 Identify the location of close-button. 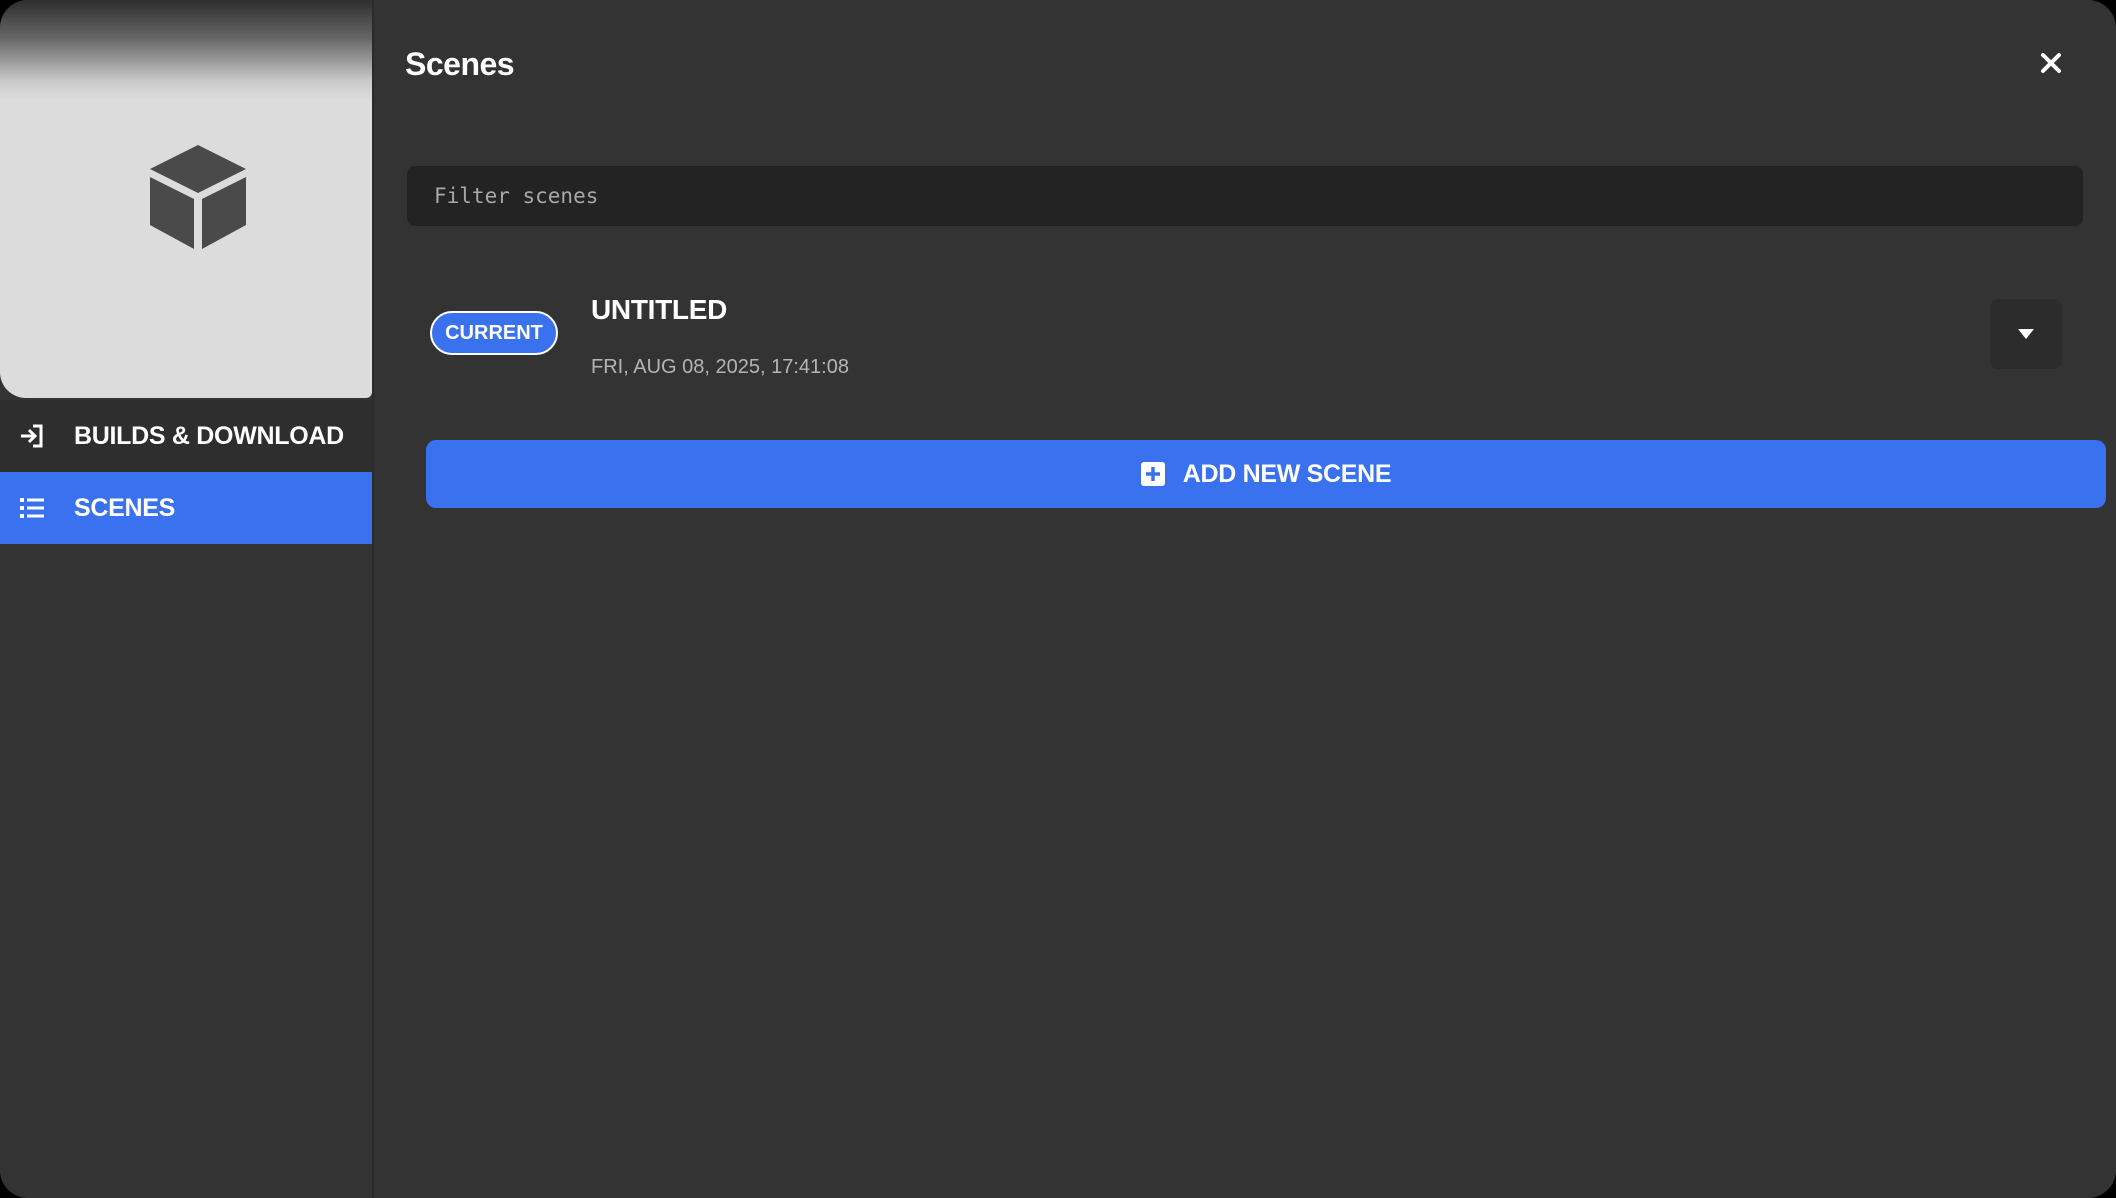
(2051, 63).